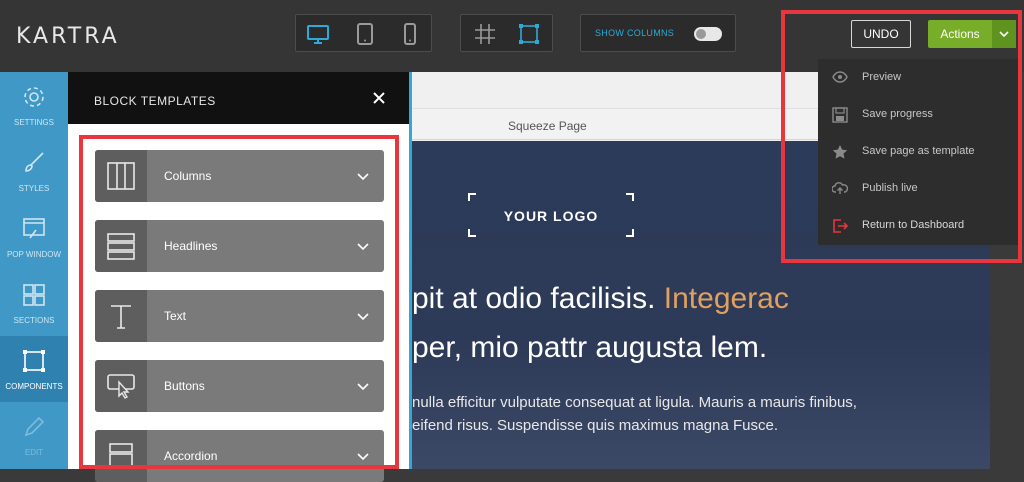  What do you see at coordinates (589, 348) in the screenshot?
I see `headline-line-2: per, mio pattr augusta lem.` at bounding box center [589, 348].